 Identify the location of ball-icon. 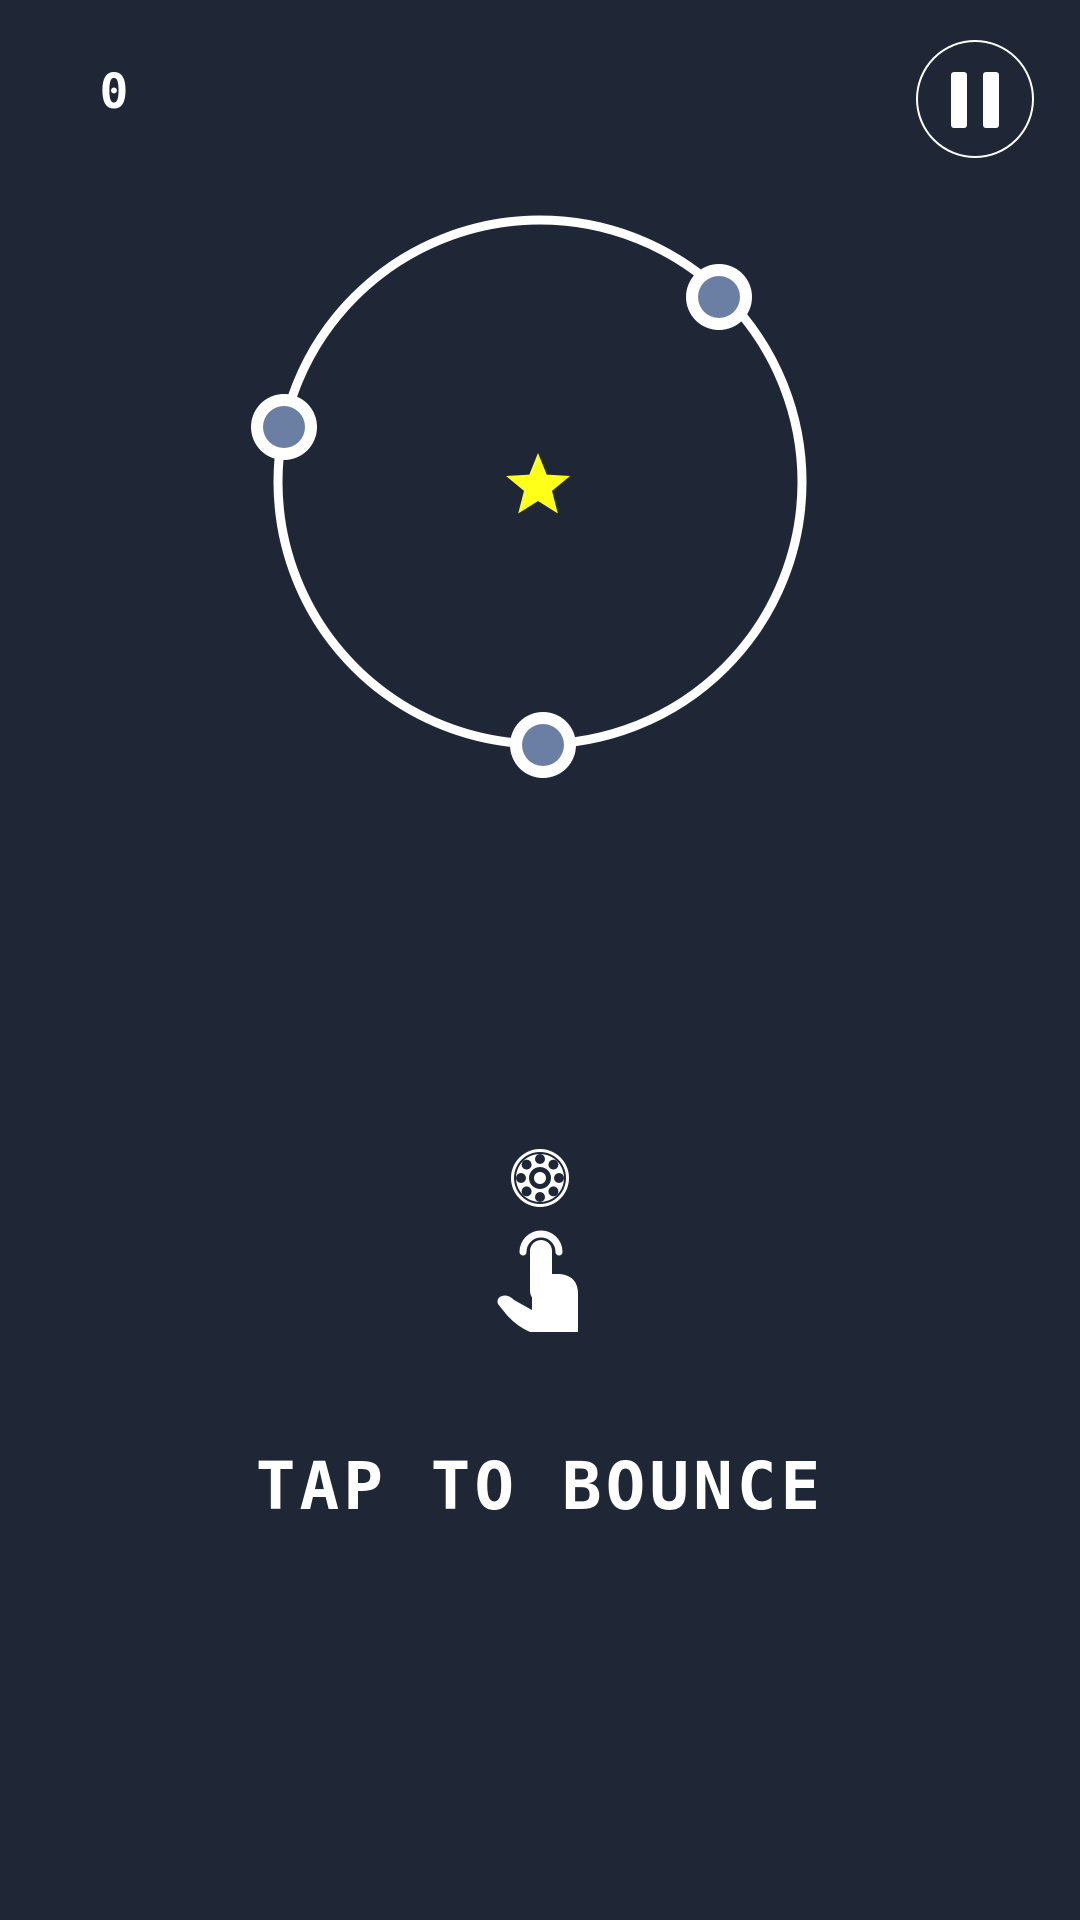
(540, 1178).